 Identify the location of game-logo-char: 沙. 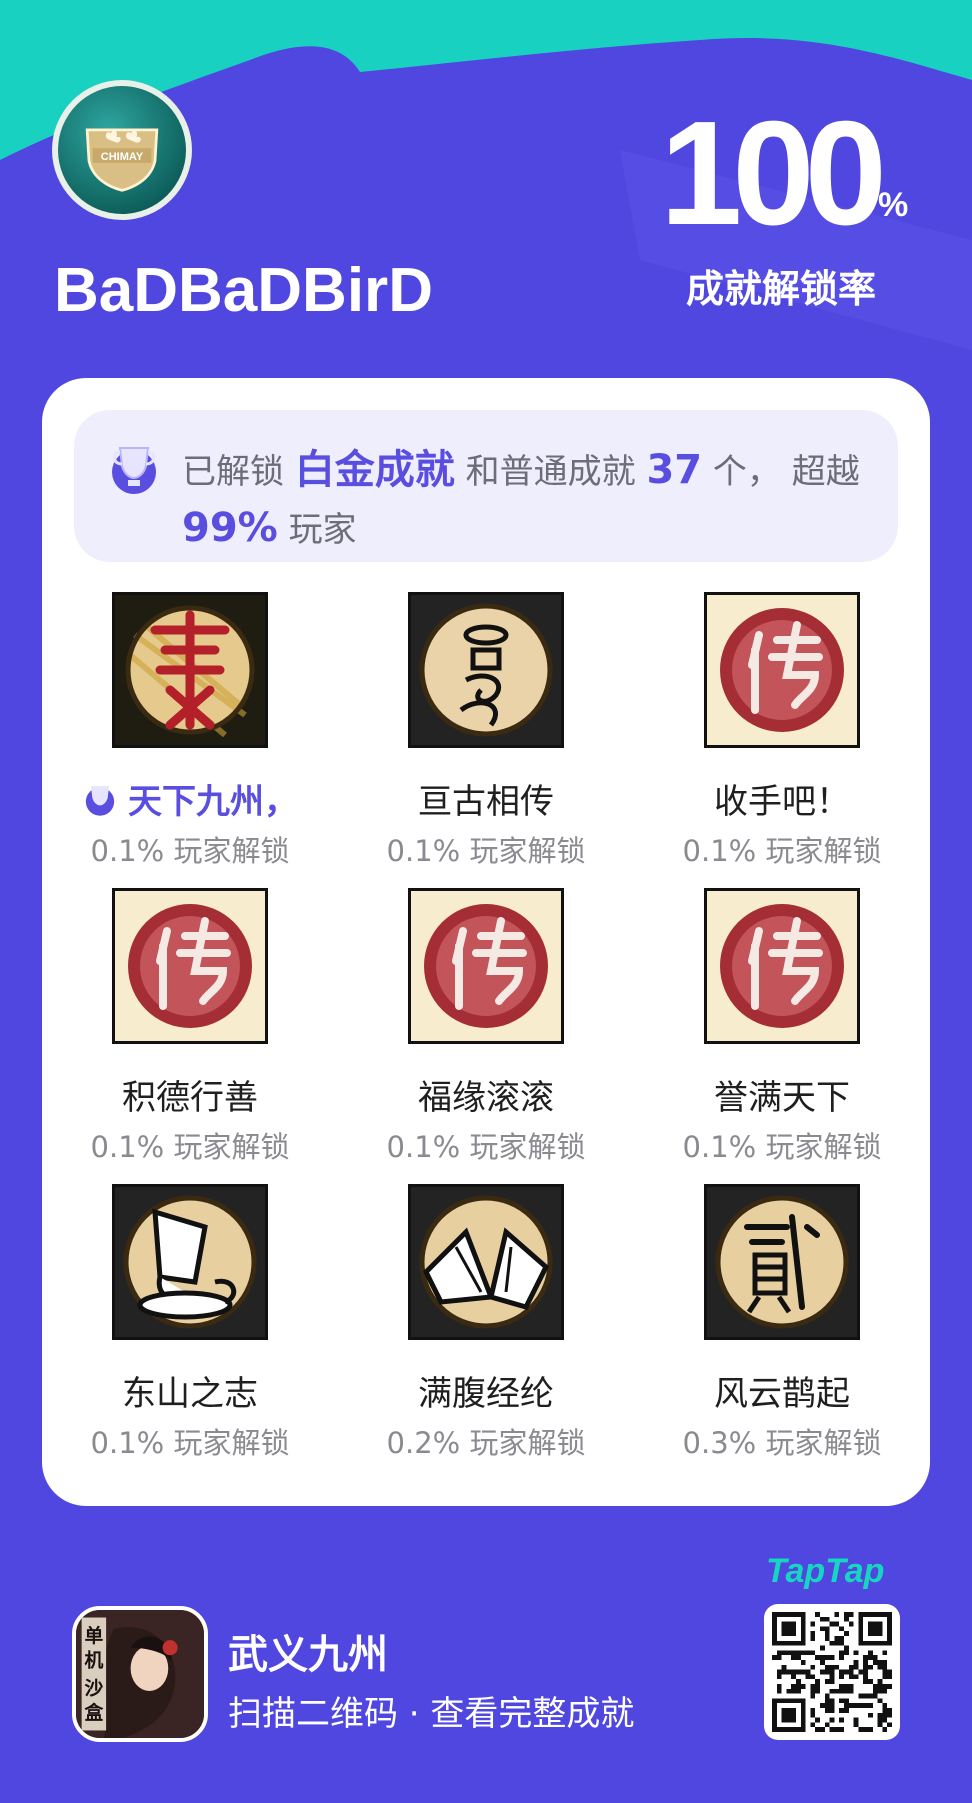
(93, 1689).